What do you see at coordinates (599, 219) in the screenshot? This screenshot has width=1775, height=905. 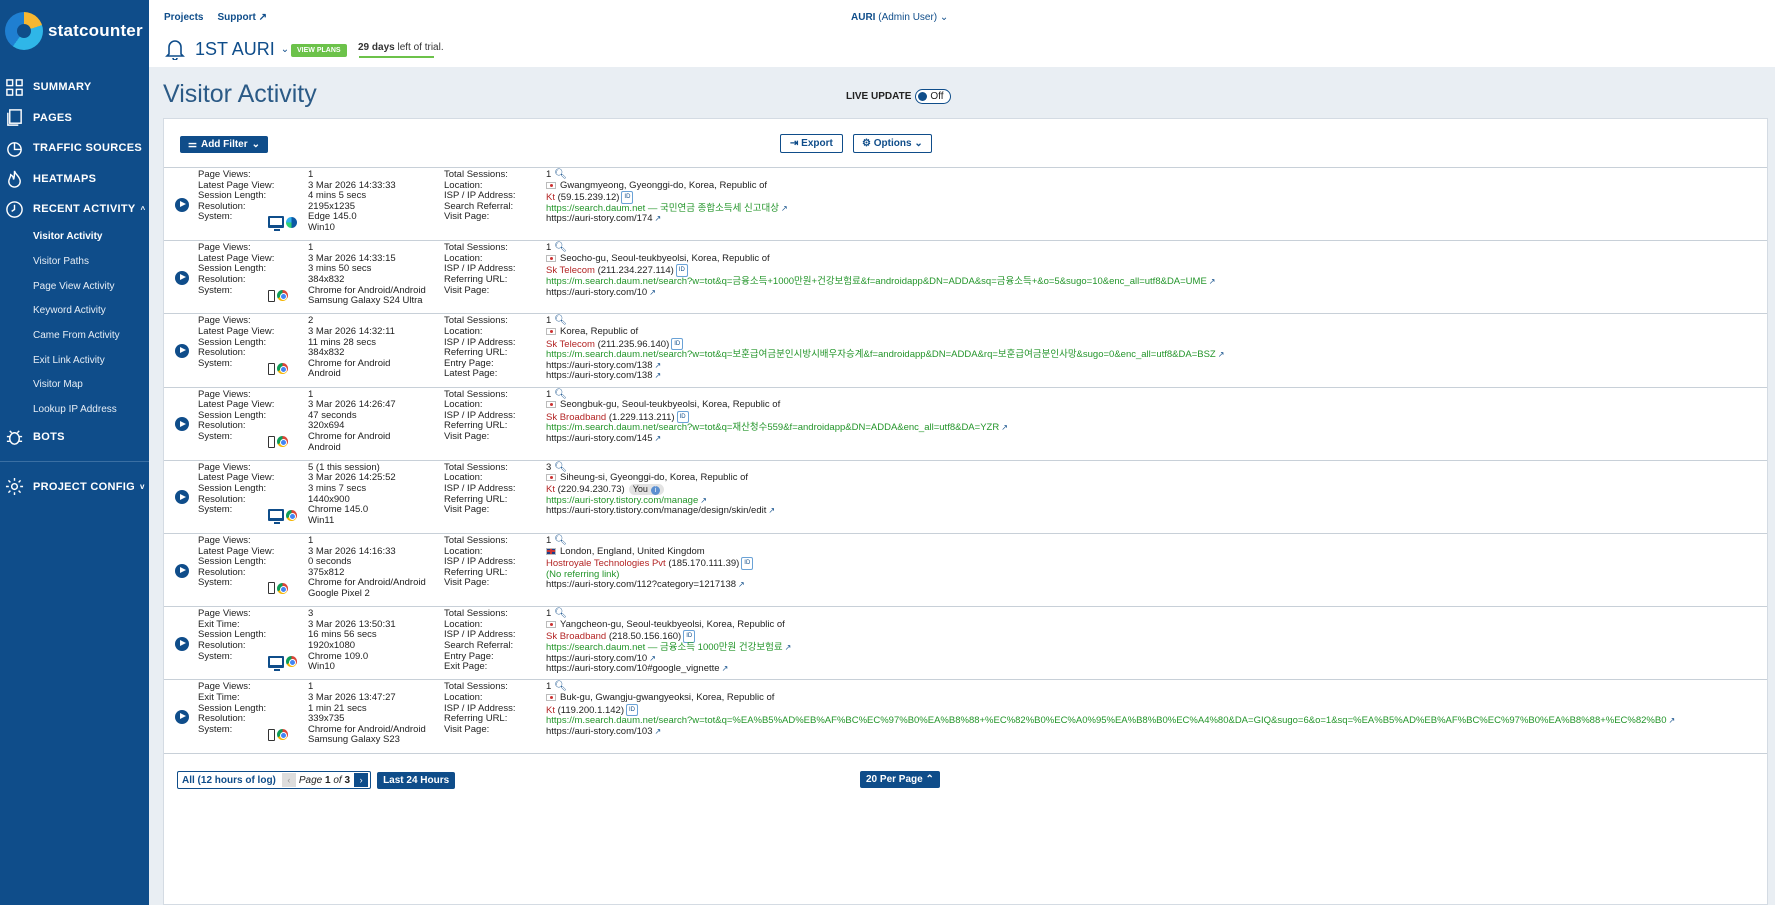 I see `visit-page-link: https://auri-story.com/174` at bounding box center [599, 219].